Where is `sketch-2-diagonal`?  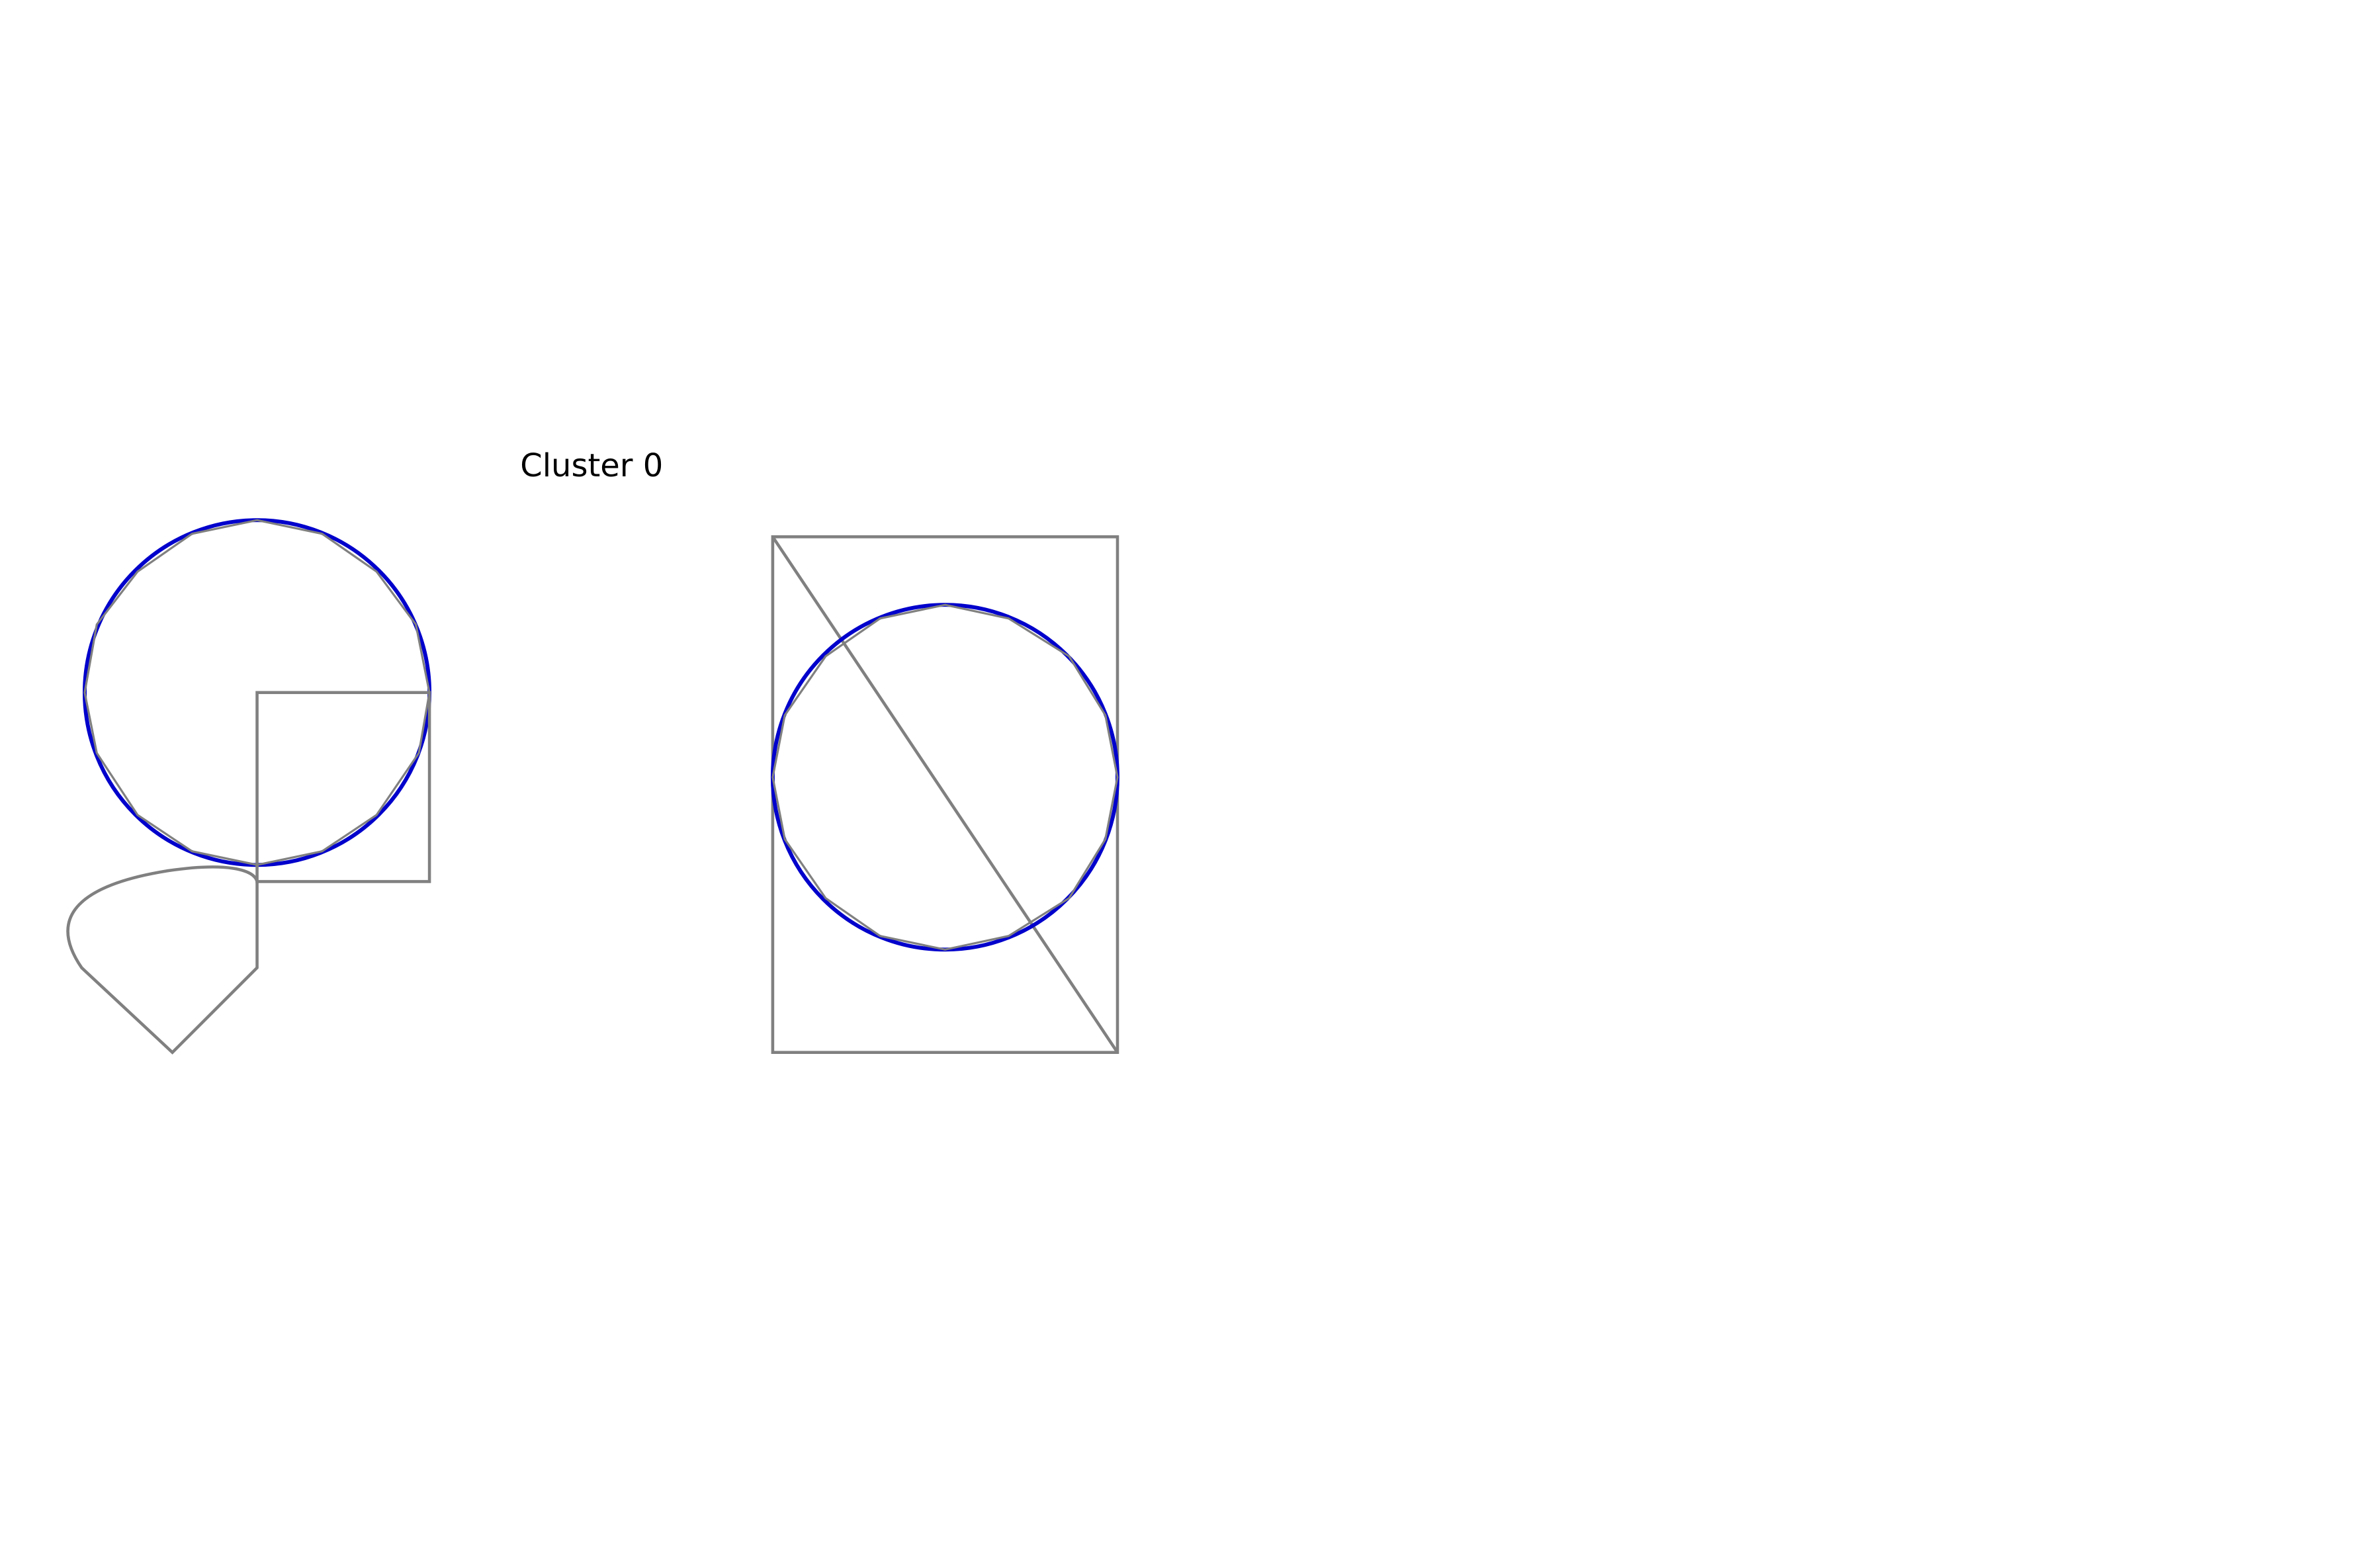
sketch-2-diagonal is located at coordinates (945, 795).